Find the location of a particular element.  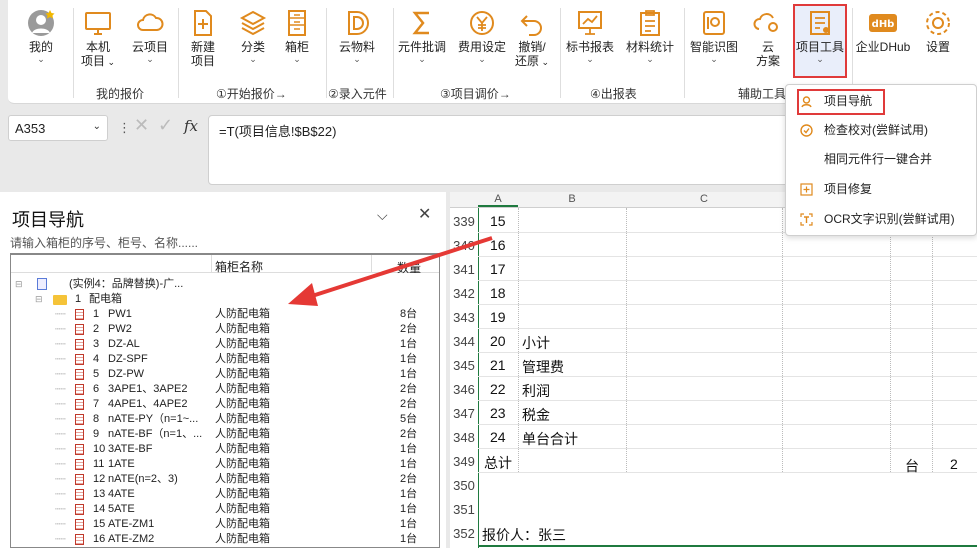

row-header: 344 is located at coordinates (464, 341).